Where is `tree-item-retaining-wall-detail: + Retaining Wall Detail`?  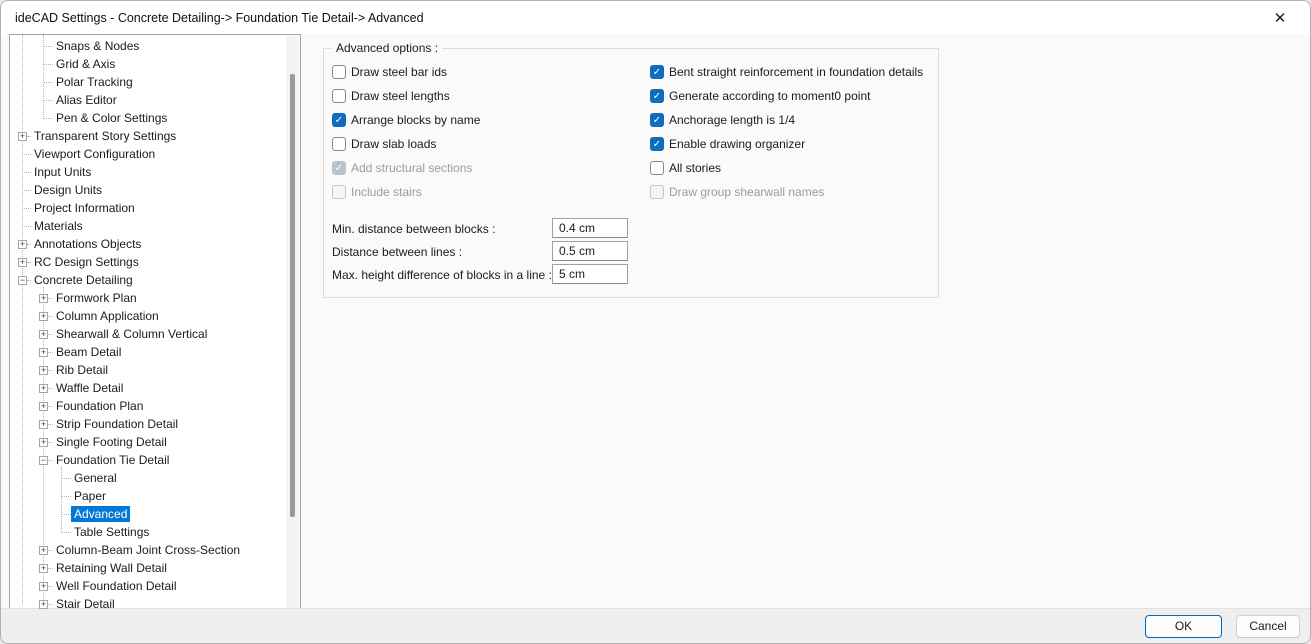 tree-item-retaining-wall-detail: + Retaining Wall Detail is located at coordinates (148, 568).